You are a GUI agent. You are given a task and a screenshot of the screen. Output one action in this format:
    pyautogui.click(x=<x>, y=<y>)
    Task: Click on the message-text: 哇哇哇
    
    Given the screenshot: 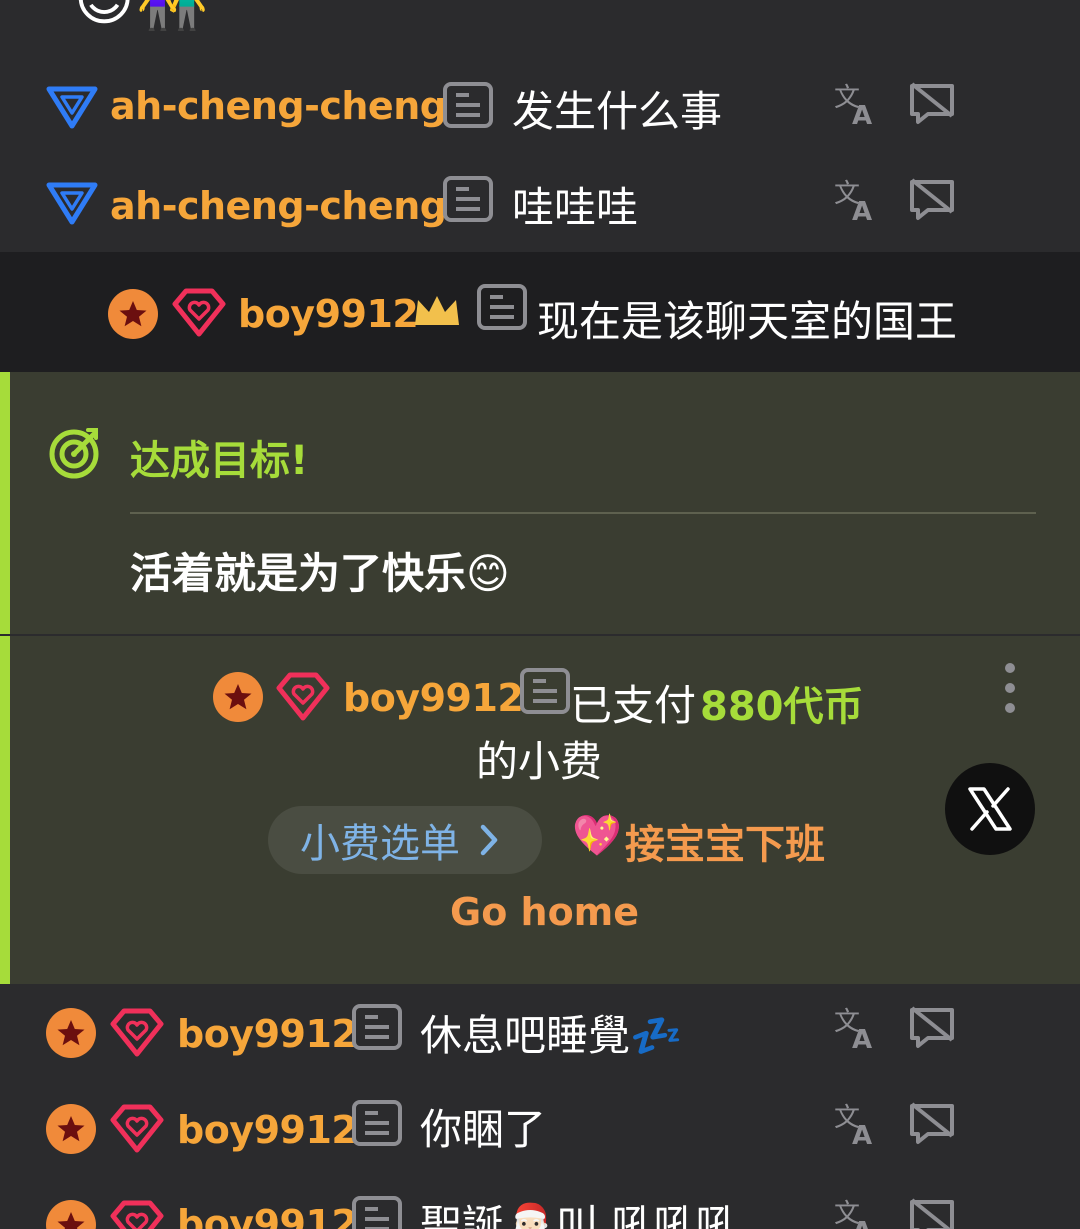 What is the action you would take?
    pyautogui.click(x=575, y=207)
    